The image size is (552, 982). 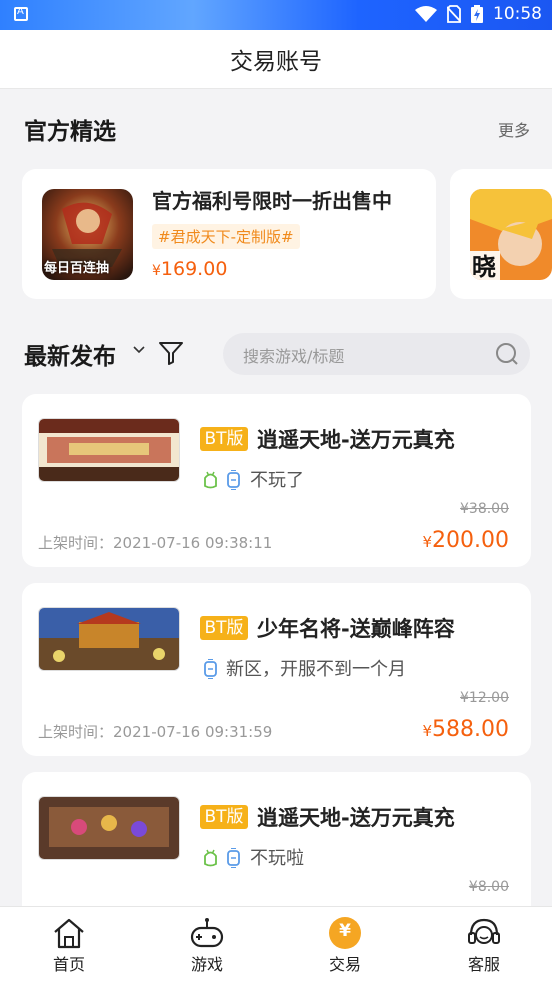 I want to click on nav-trade-label: 交易, so click(x=344, y=964).